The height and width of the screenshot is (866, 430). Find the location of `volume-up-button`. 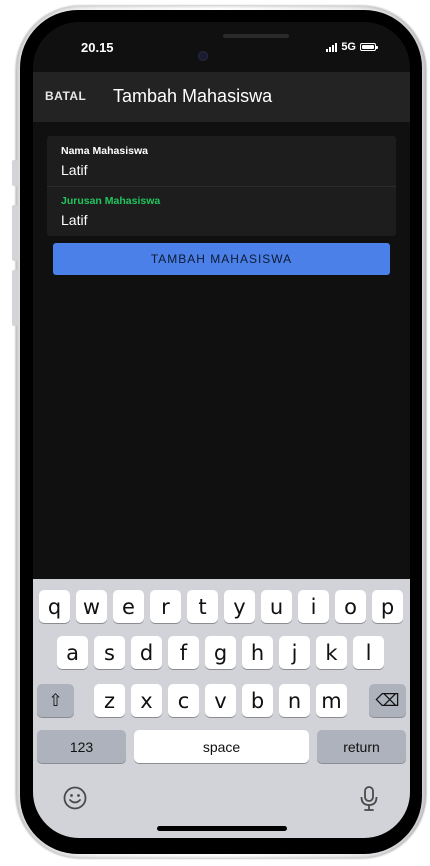

volume-up-button is located at coordinates (15, 233).